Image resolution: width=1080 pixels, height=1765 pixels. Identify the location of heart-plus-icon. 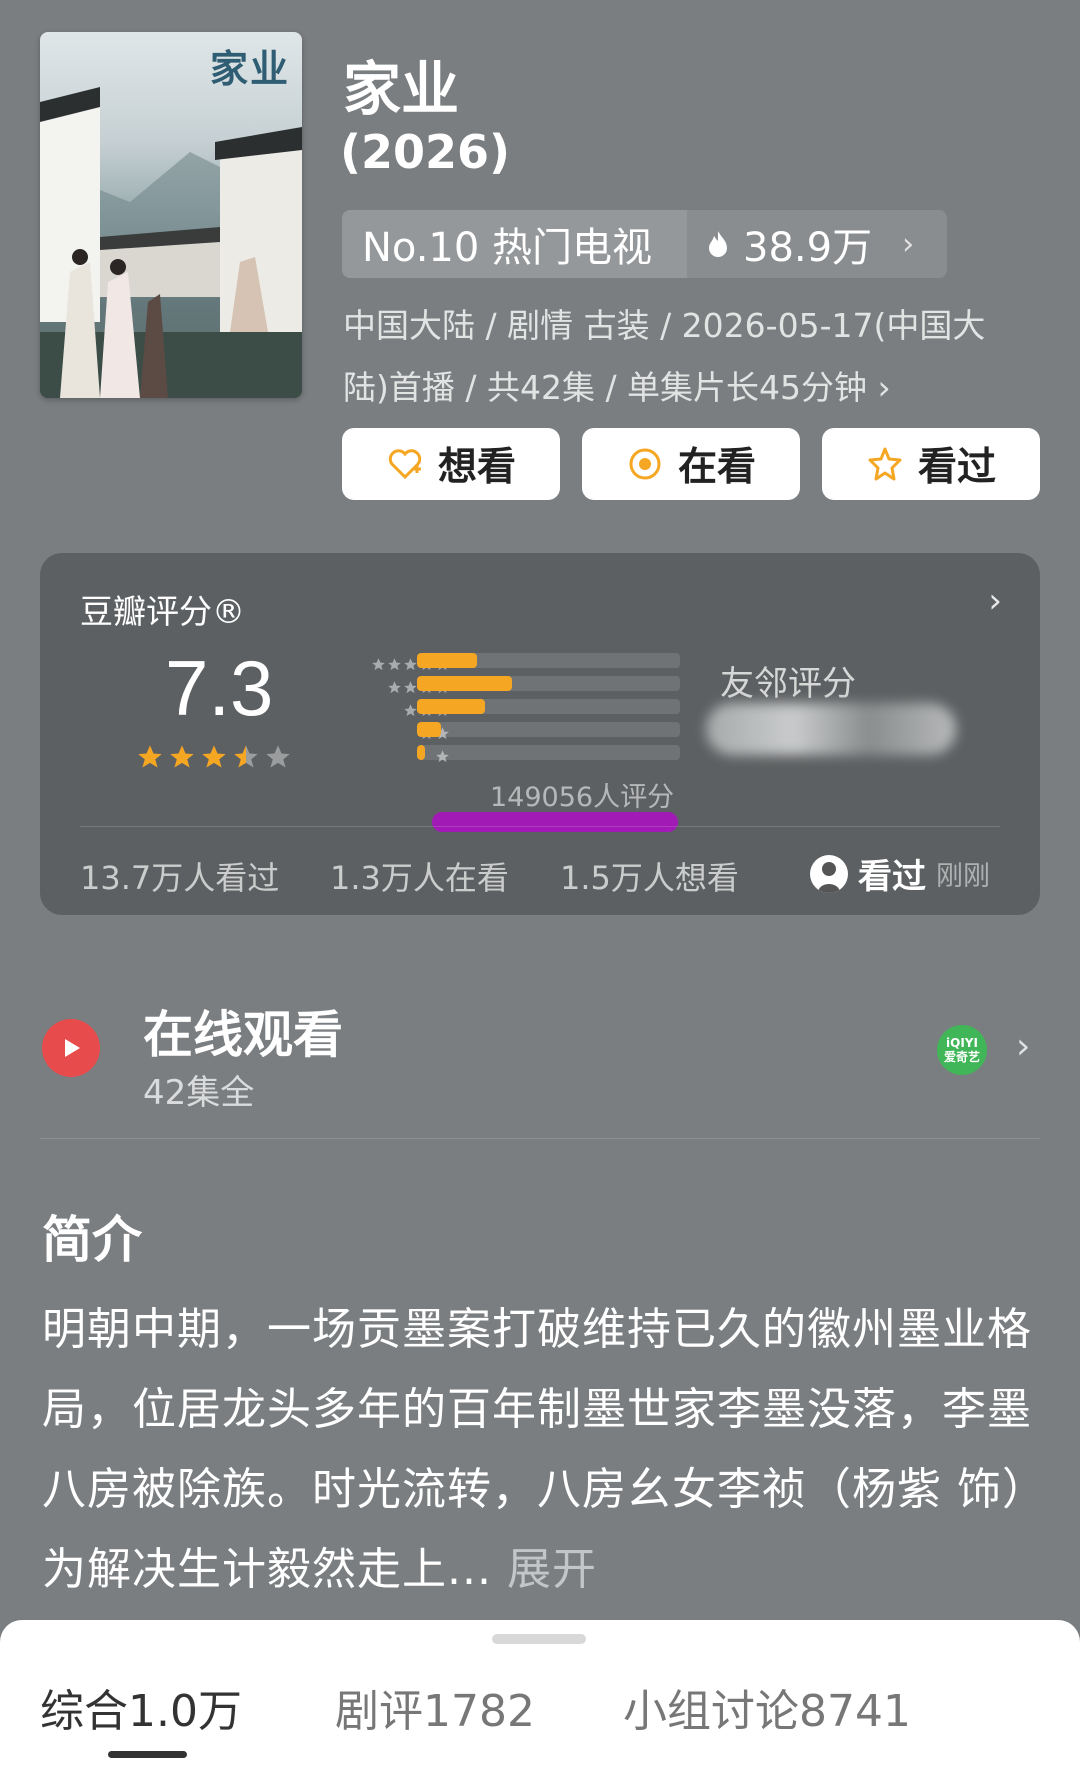
(405, 464).